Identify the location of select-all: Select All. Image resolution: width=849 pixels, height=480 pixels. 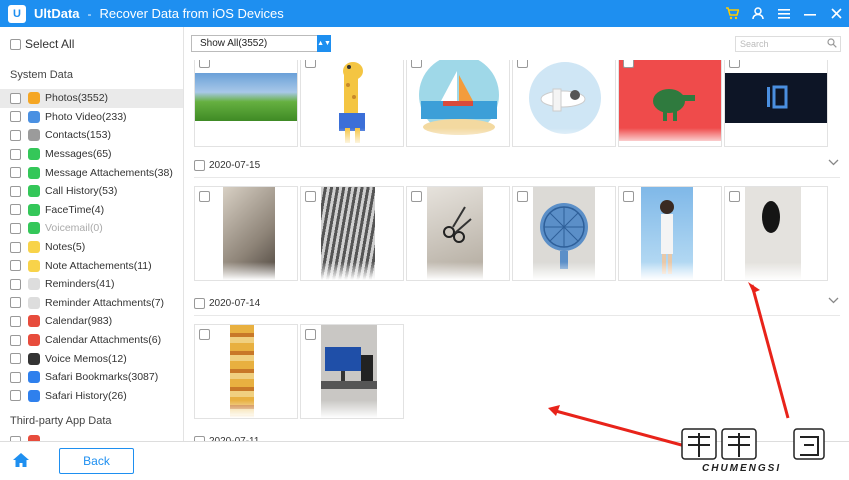
(42, 44).